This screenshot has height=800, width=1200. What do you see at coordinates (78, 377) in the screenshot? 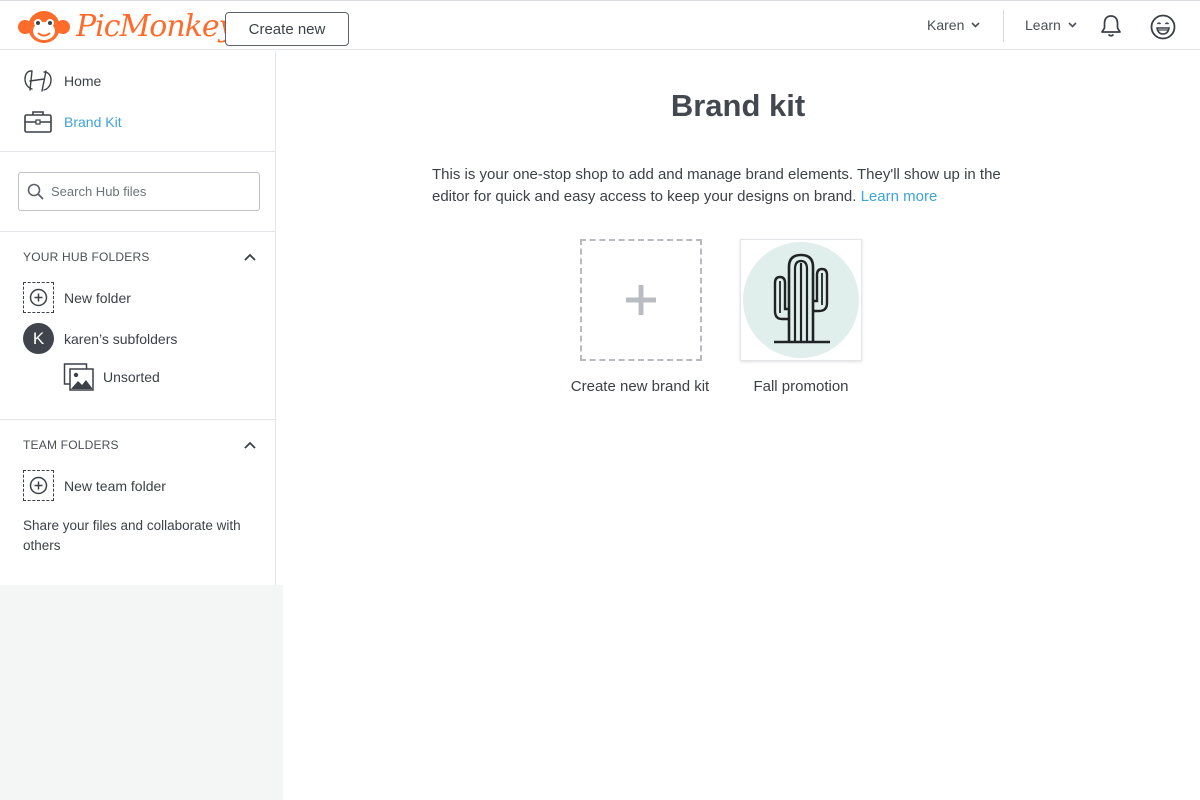
I see `image-folder-icon` at bounding box center [78, 377].